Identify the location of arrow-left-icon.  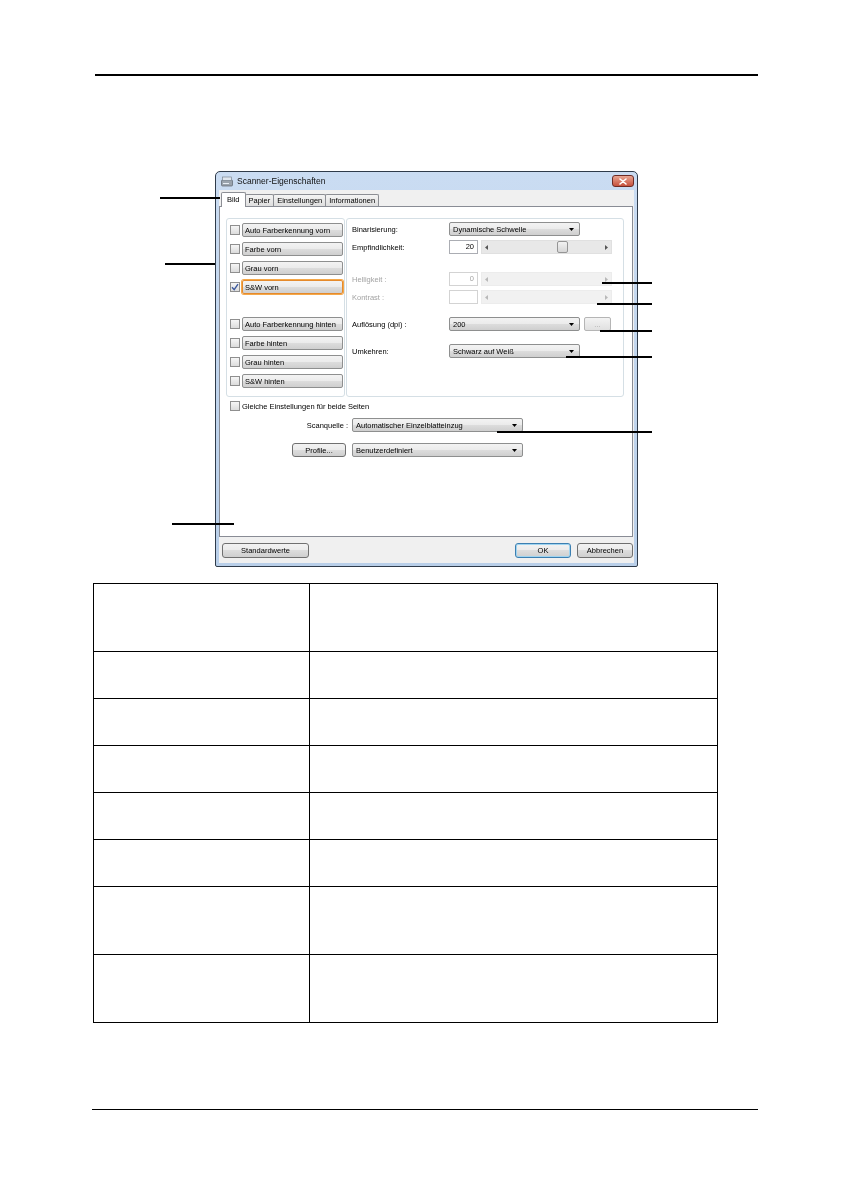
(486, 247).